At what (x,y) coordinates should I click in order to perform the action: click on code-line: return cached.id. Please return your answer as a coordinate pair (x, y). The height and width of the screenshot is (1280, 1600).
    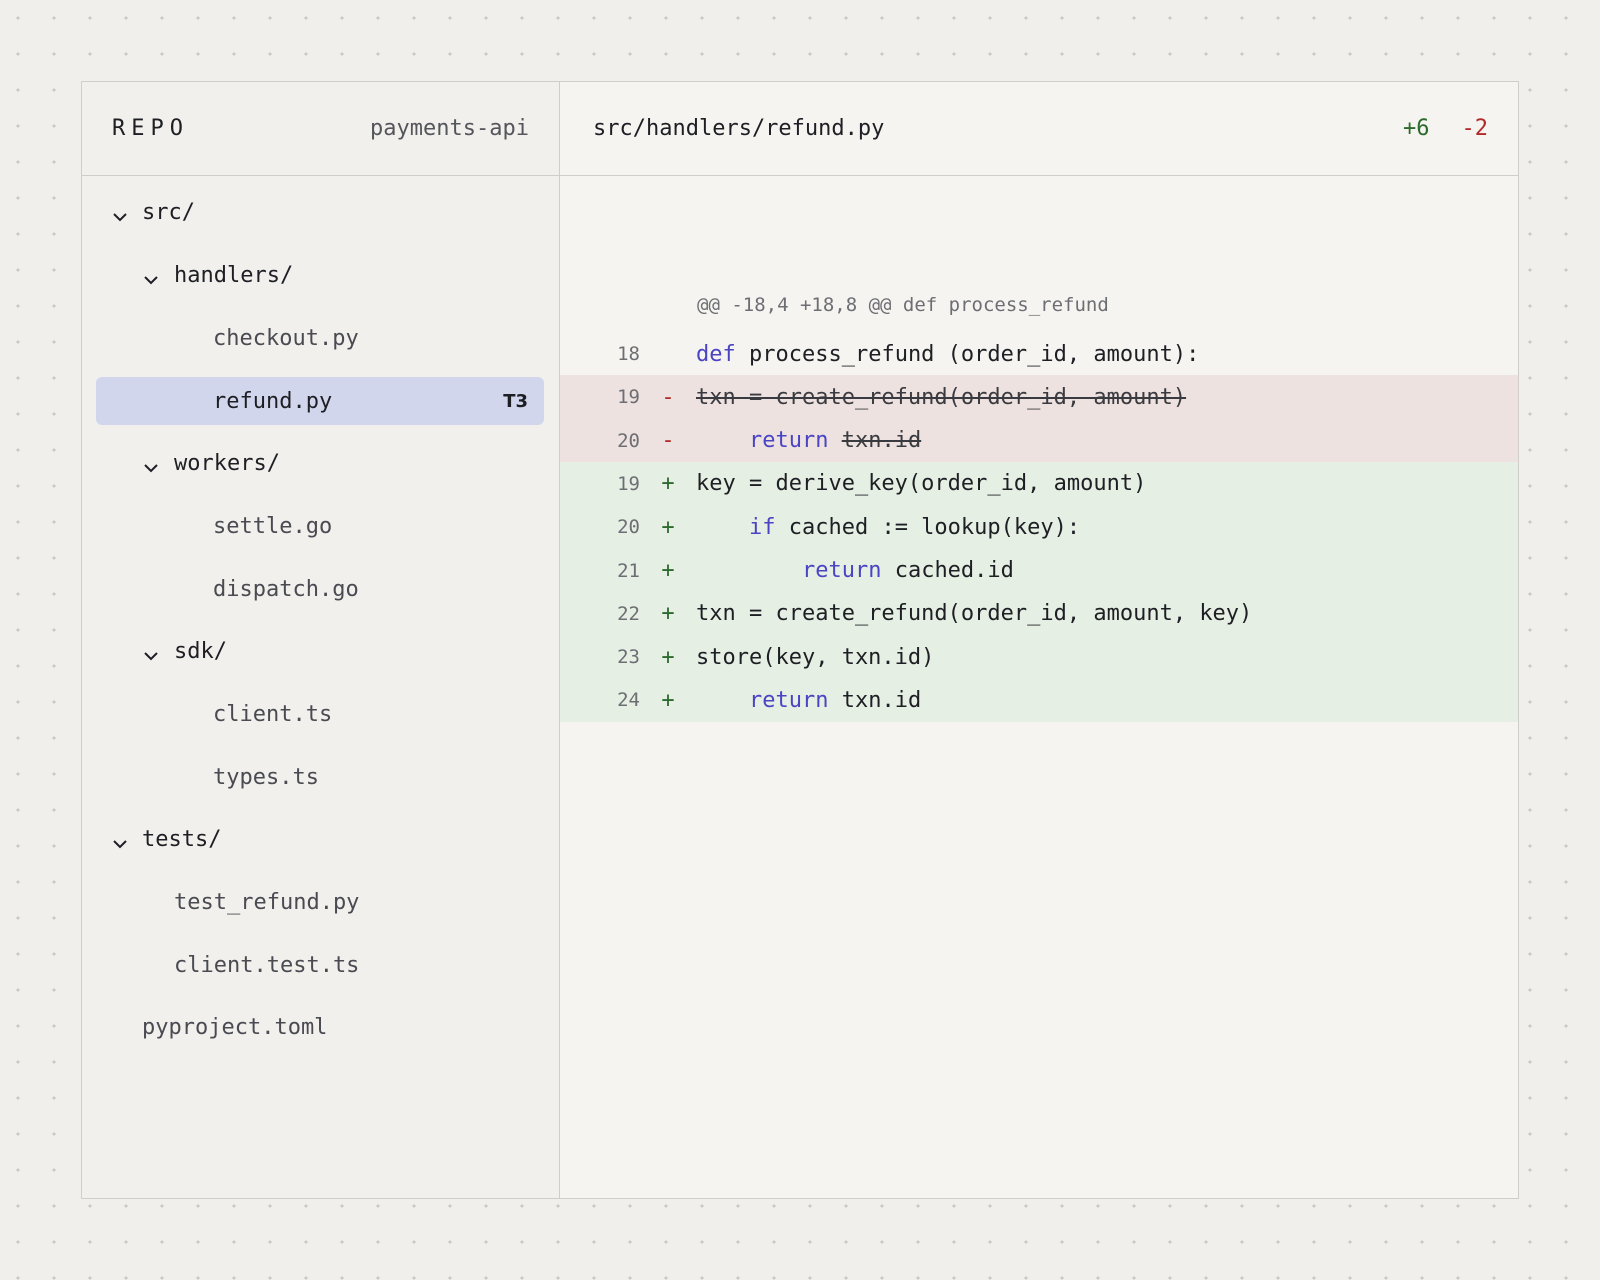
    Looking at the image, I should click on (855, 570).